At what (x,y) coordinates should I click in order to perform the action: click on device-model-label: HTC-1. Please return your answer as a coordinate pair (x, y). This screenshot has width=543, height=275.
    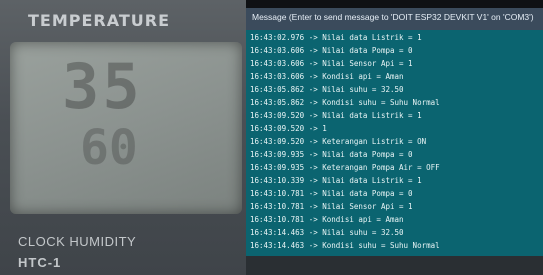
    Looking at the image, I should click on (40, 262).